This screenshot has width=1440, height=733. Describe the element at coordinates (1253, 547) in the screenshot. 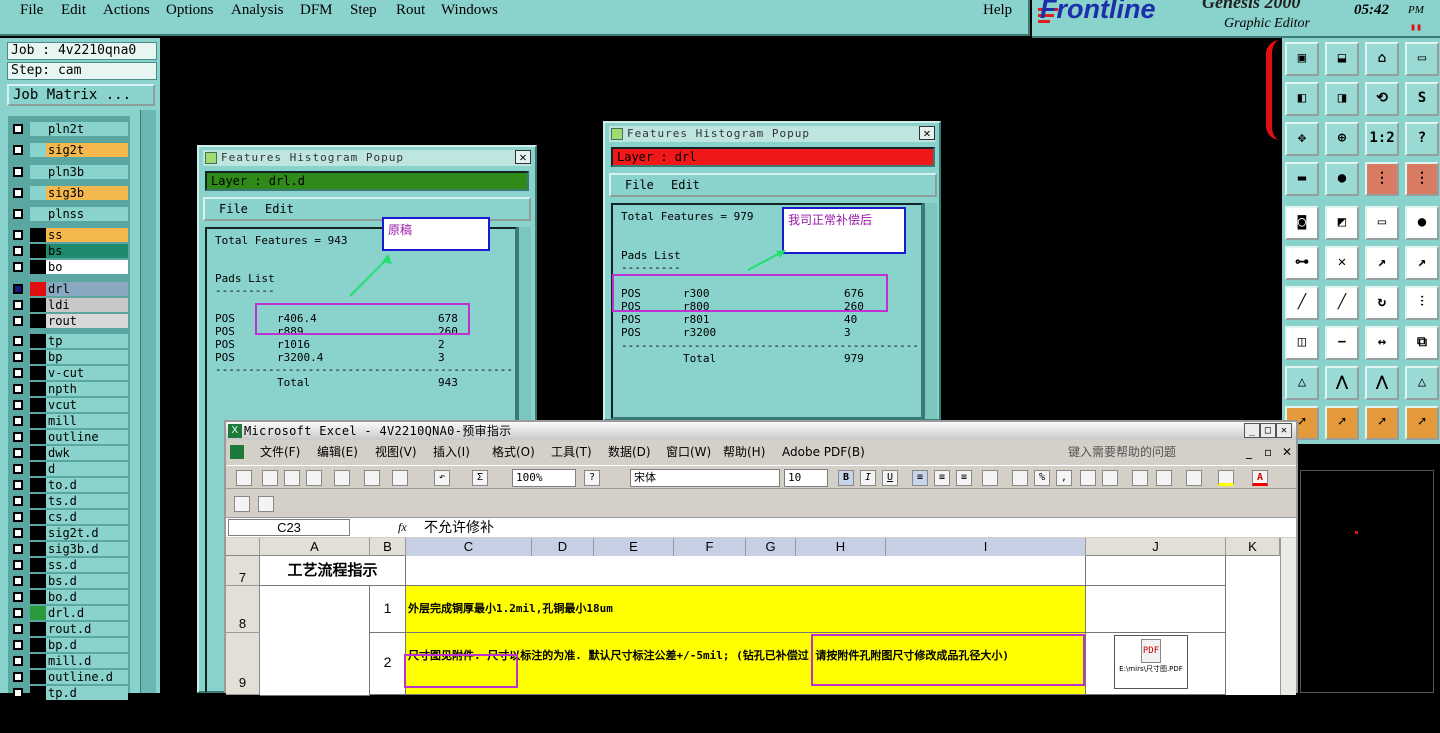

I see `column-header-k: K` at that location.